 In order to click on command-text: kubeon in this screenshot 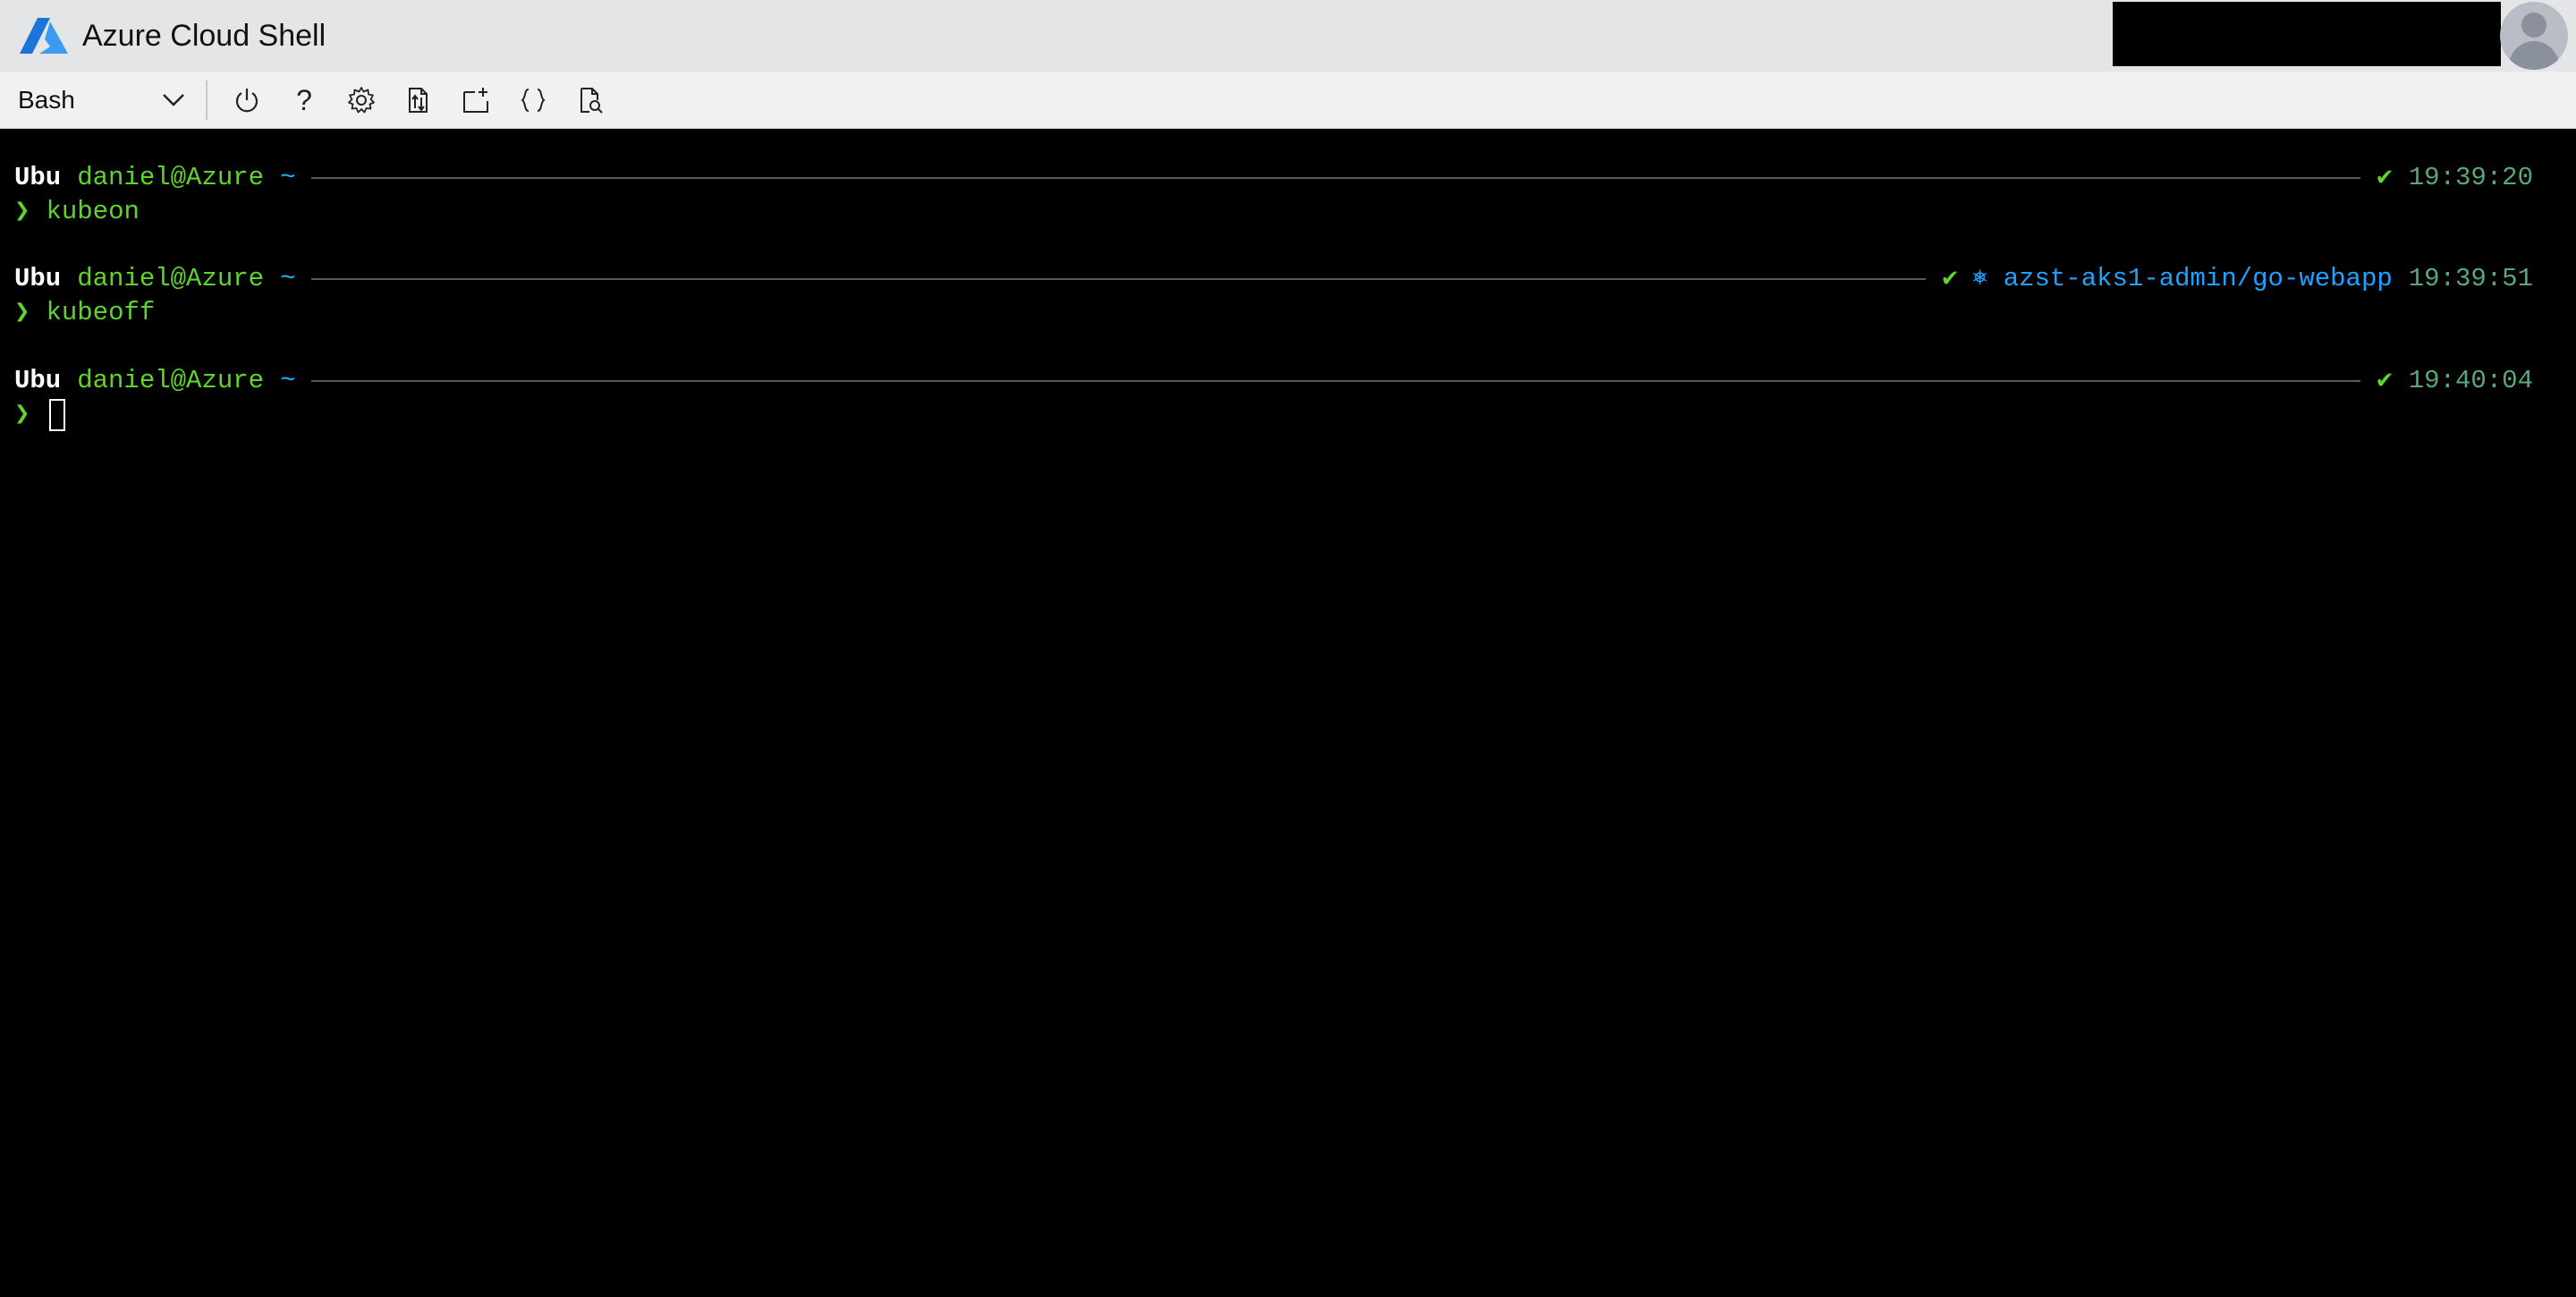, I will do `click(93, 211)`.